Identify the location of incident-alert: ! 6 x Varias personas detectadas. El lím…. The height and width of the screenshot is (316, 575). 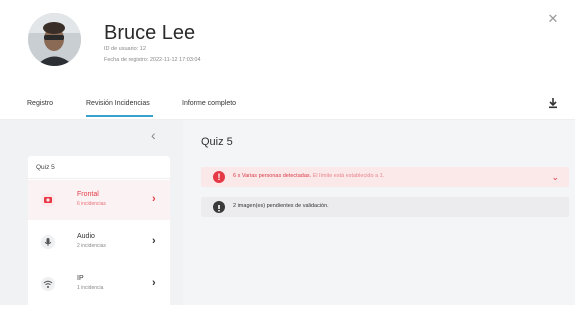
(385, 177).